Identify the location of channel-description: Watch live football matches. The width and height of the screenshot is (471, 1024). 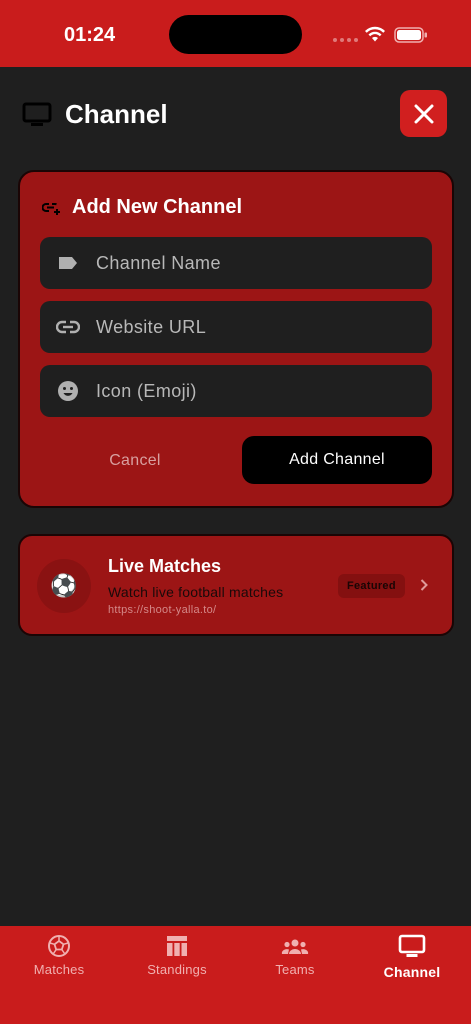
(196, 592).